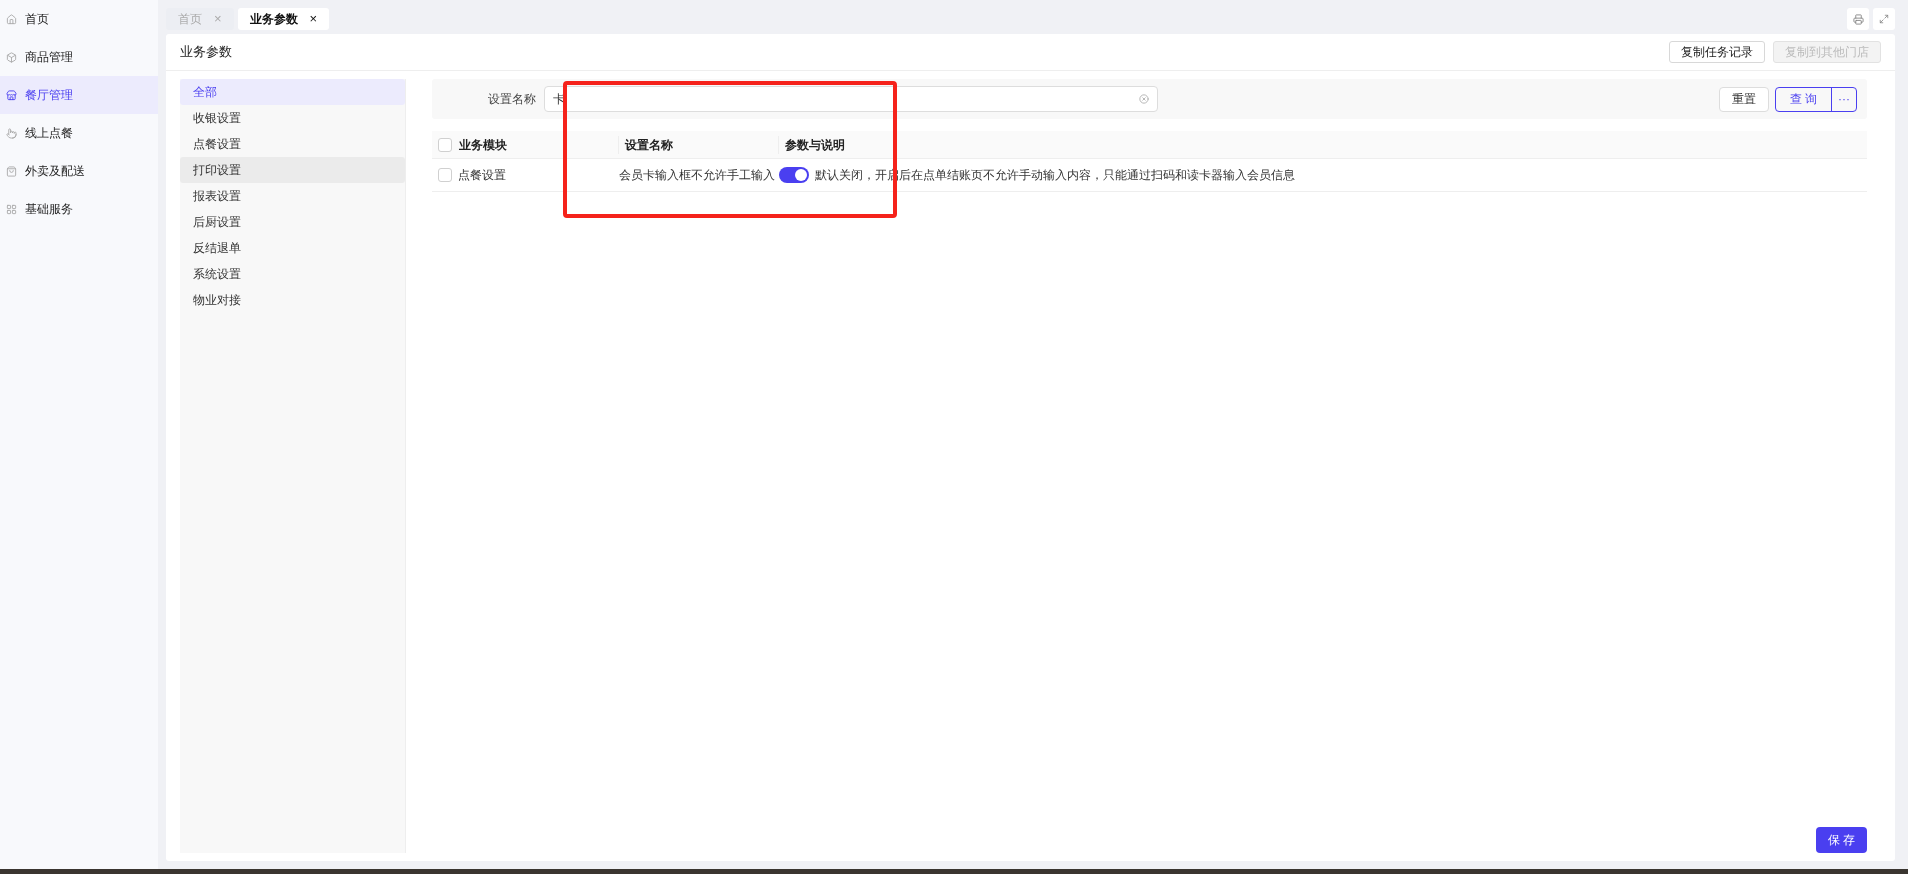  What do you see at coordinates (1884, 19) in the screenshot?
I see `fullscreen-icon` at bounding box center [1884, 19].